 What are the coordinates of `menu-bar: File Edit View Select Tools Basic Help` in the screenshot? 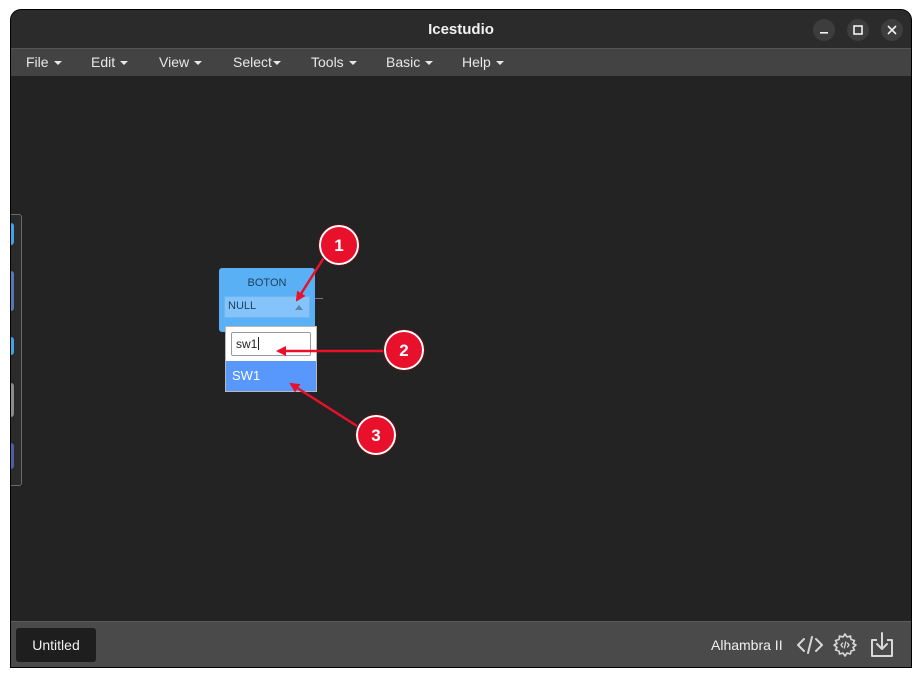 It's located at (461, 62).